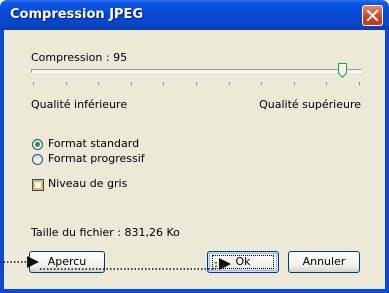 This screenshot has width=389, height=293. Describe the element at coordinates (115, 263) in the screenshot. I see `pointer-annotation-overlay` at that location.